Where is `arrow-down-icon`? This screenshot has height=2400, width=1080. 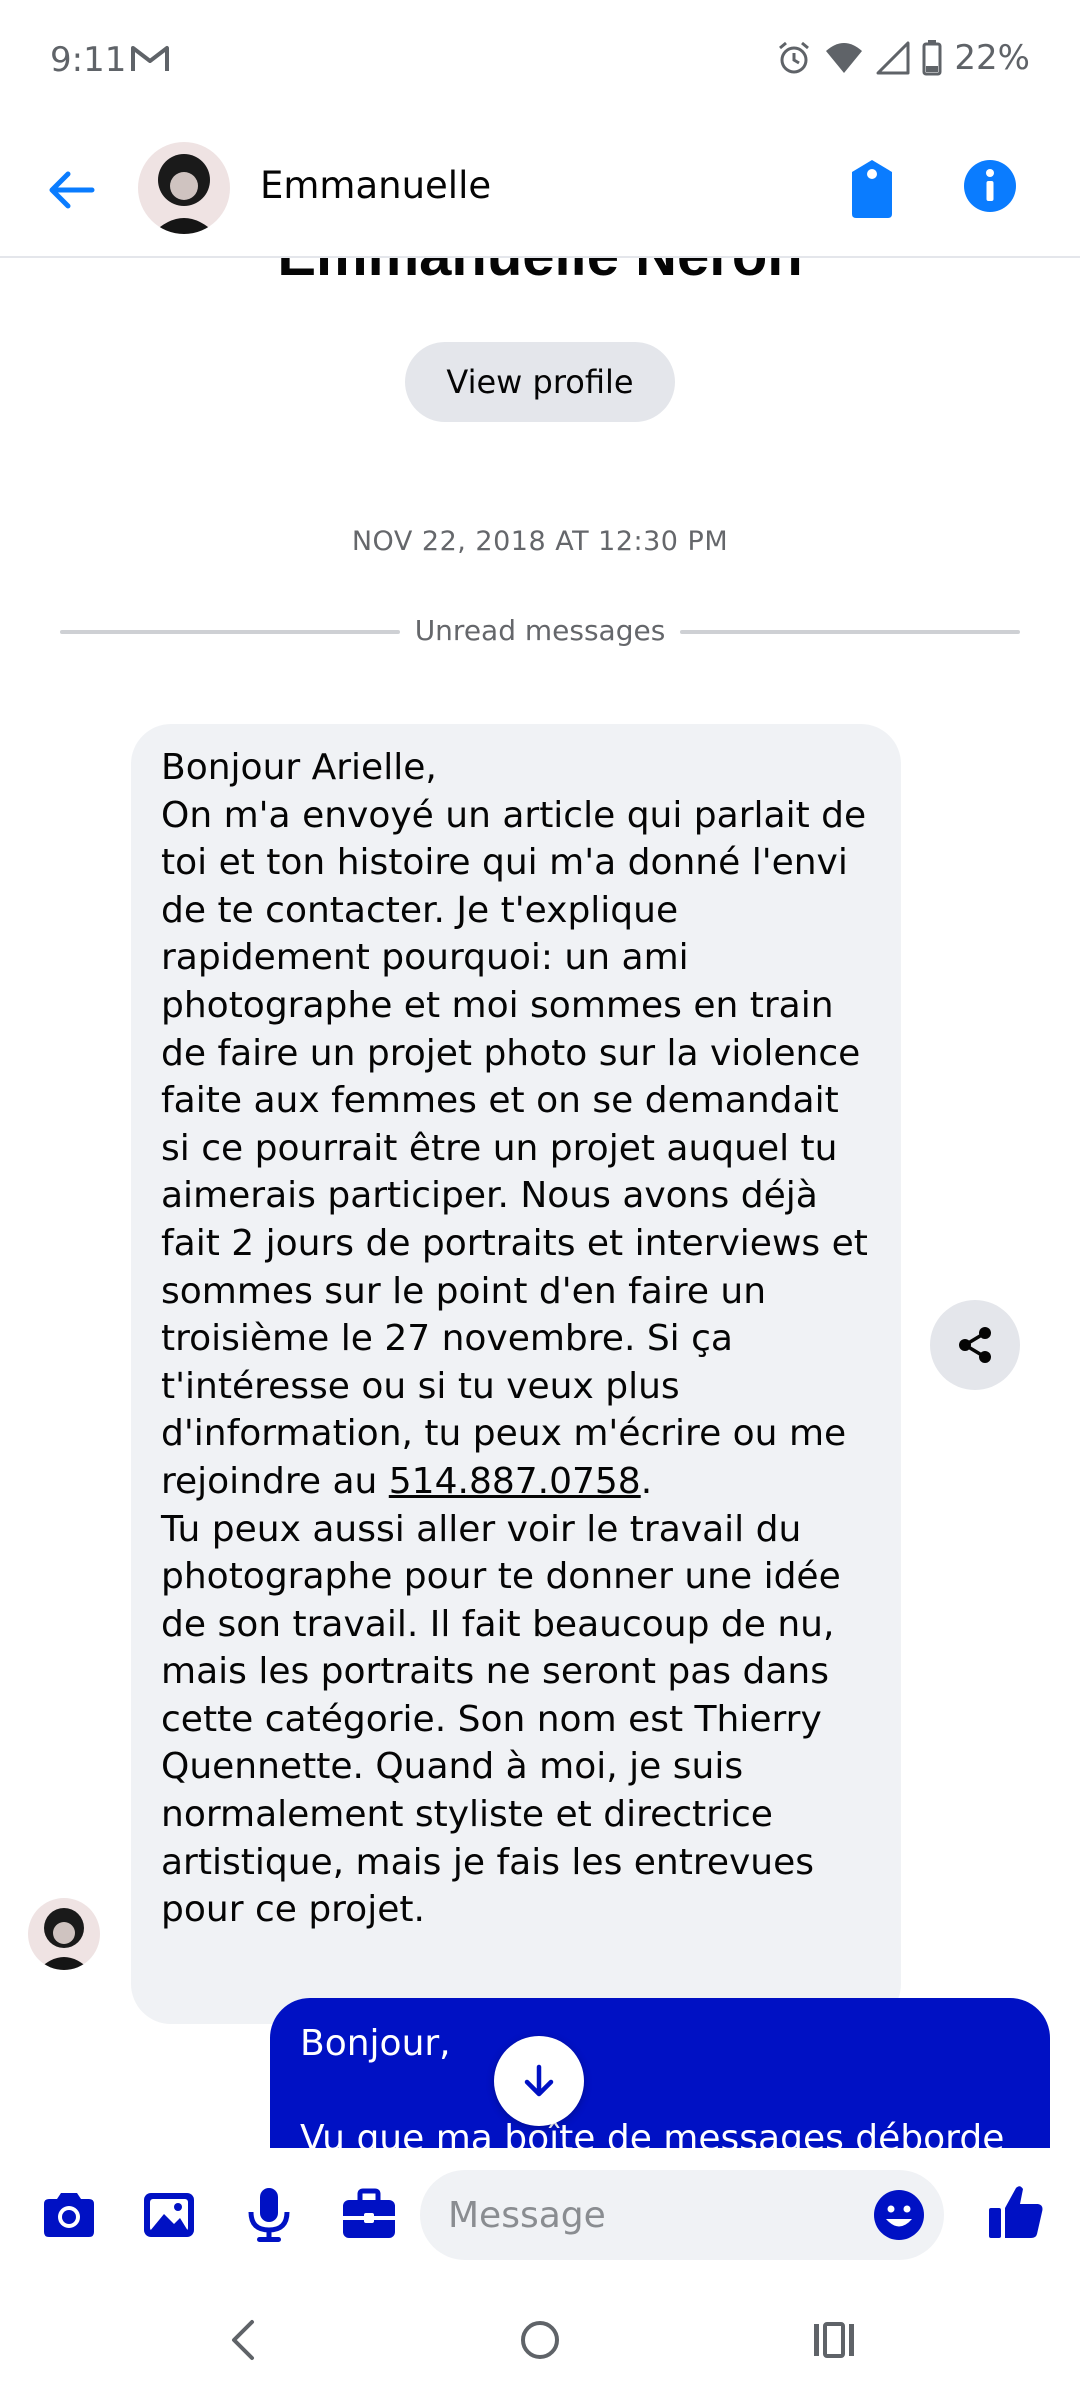 arrow-down-icon is located at coordinates (539, 2080).